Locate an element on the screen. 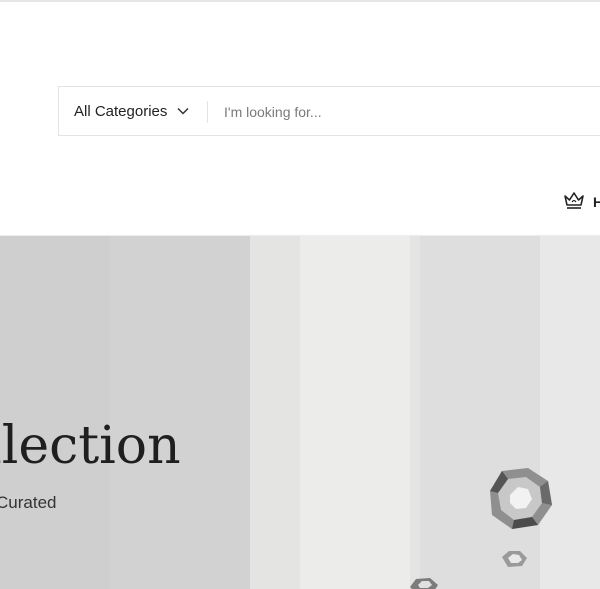 This screenshot has width=600, height=589. category-select: All Categories is located at coordinates (133, 111).